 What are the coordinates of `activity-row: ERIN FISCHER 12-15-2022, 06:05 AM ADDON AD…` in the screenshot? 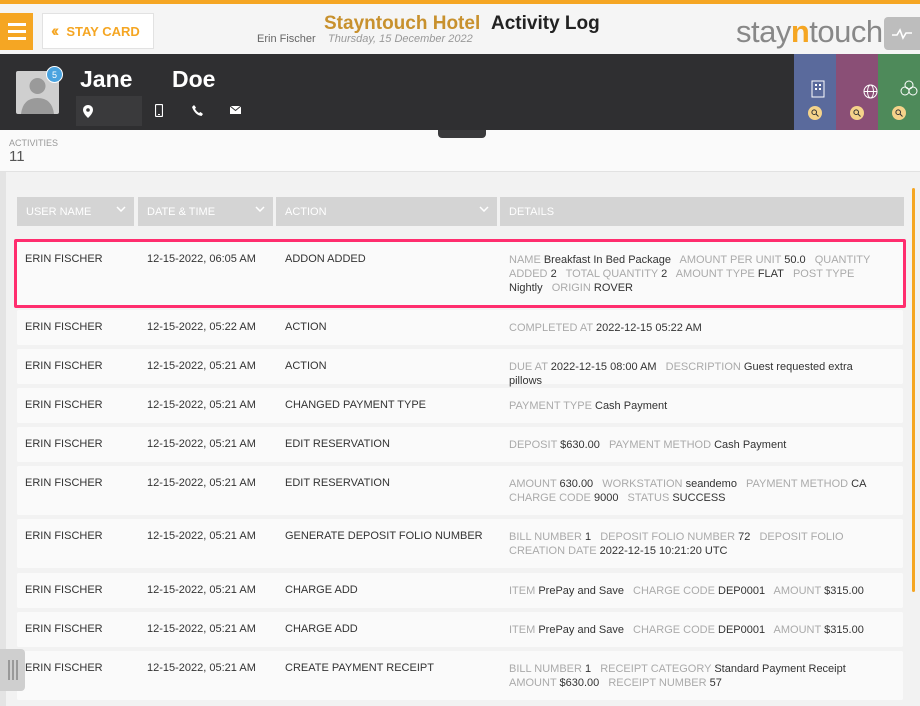 It's located at (460, 273).